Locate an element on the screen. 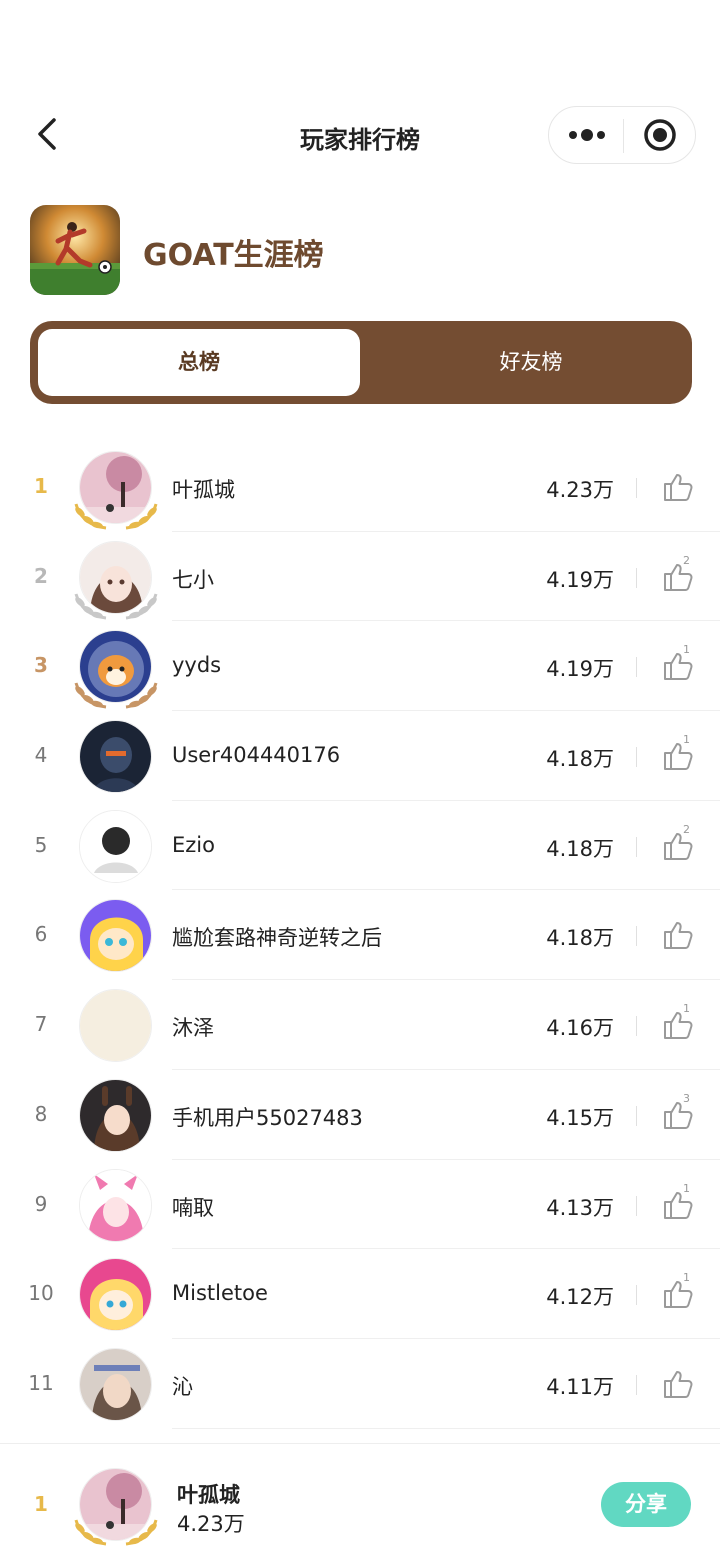  list-item: 2 七小 4.19万 2 is located at coordinates (360, 577).